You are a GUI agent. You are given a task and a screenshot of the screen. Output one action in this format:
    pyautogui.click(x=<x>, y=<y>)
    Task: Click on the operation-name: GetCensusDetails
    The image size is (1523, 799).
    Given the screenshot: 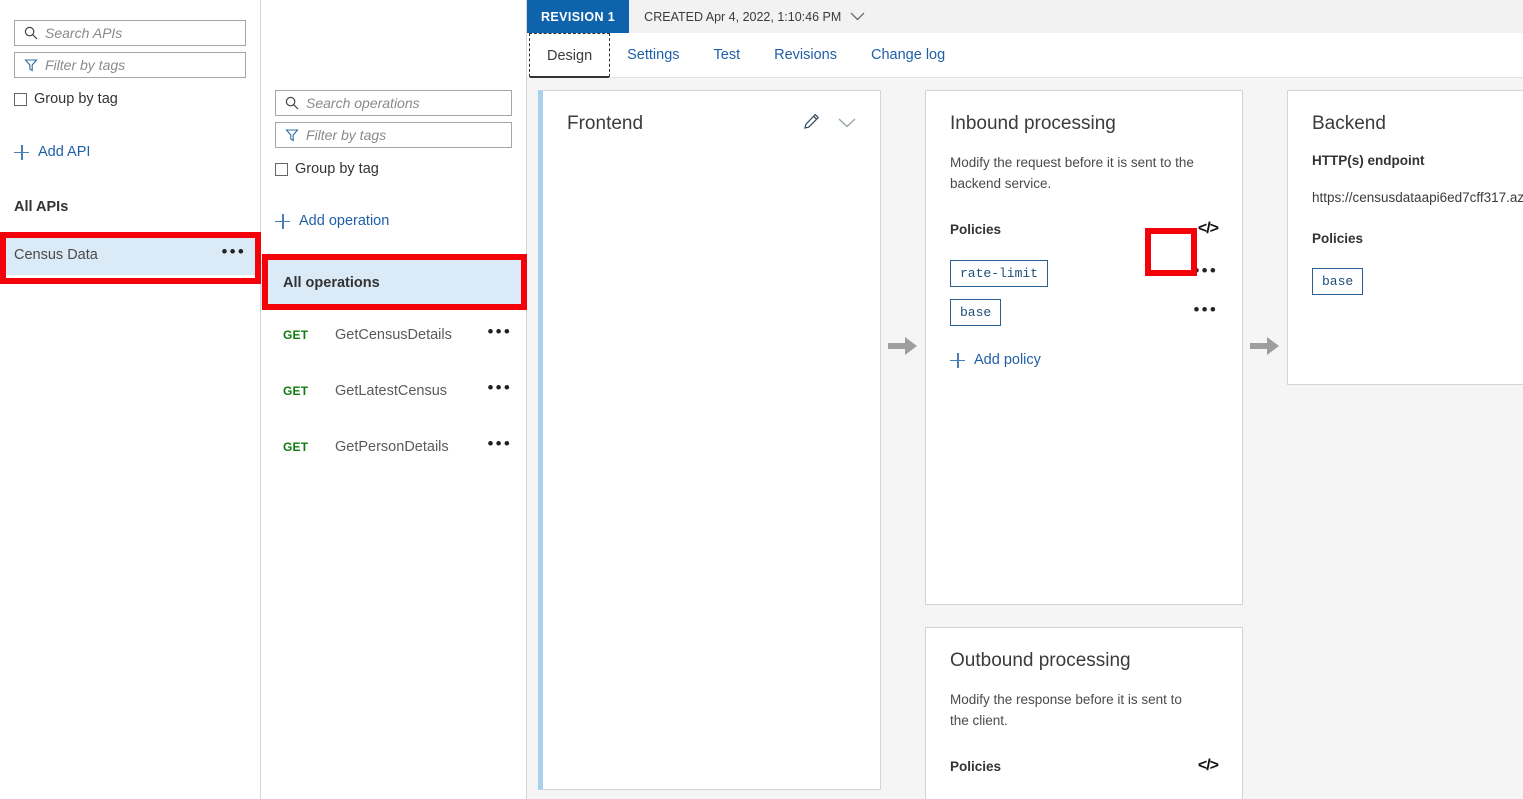 What is the action you would take?
    pyautogui.click(x=393, y=335)
    